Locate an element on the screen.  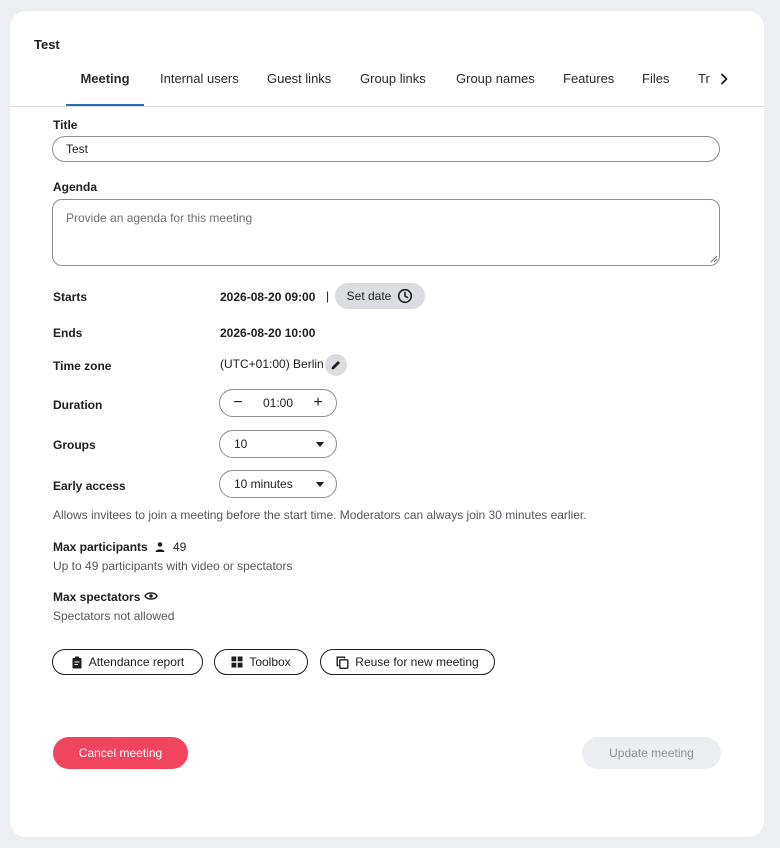
reuse-meeting-button: Reuse for new meeting is located at coordinates (407, 662).